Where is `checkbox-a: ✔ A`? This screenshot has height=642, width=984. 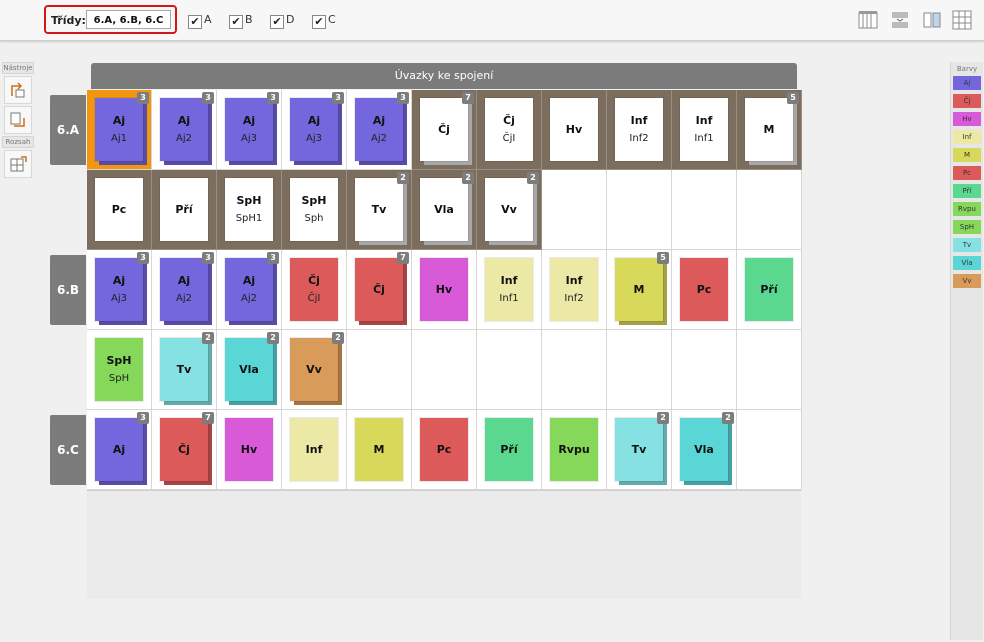
checkbox-a: ✔ A is located at coordinates (200, 21).